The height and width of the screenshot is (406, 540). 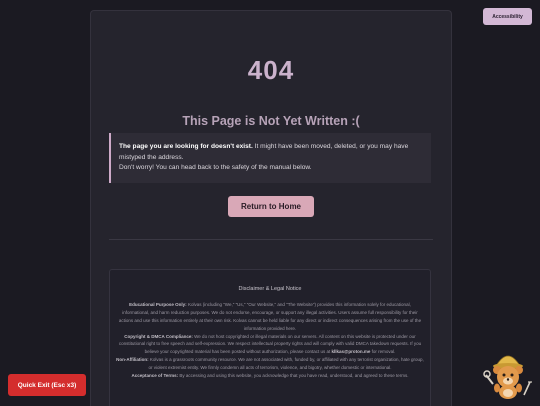 I want to click on quick-exit-button: Quick Exit (Esc x3), so click(x=47, y=385).